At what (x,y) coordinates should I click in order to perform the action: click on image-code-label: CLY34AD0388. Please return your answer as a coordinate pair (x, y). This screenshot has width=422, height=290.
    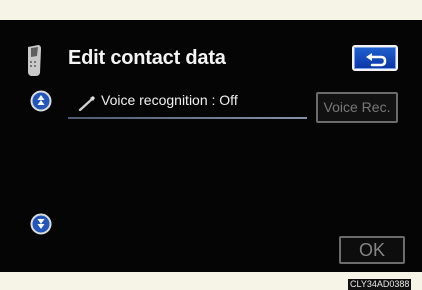
    Looking at the image, I should click on (380, 284).